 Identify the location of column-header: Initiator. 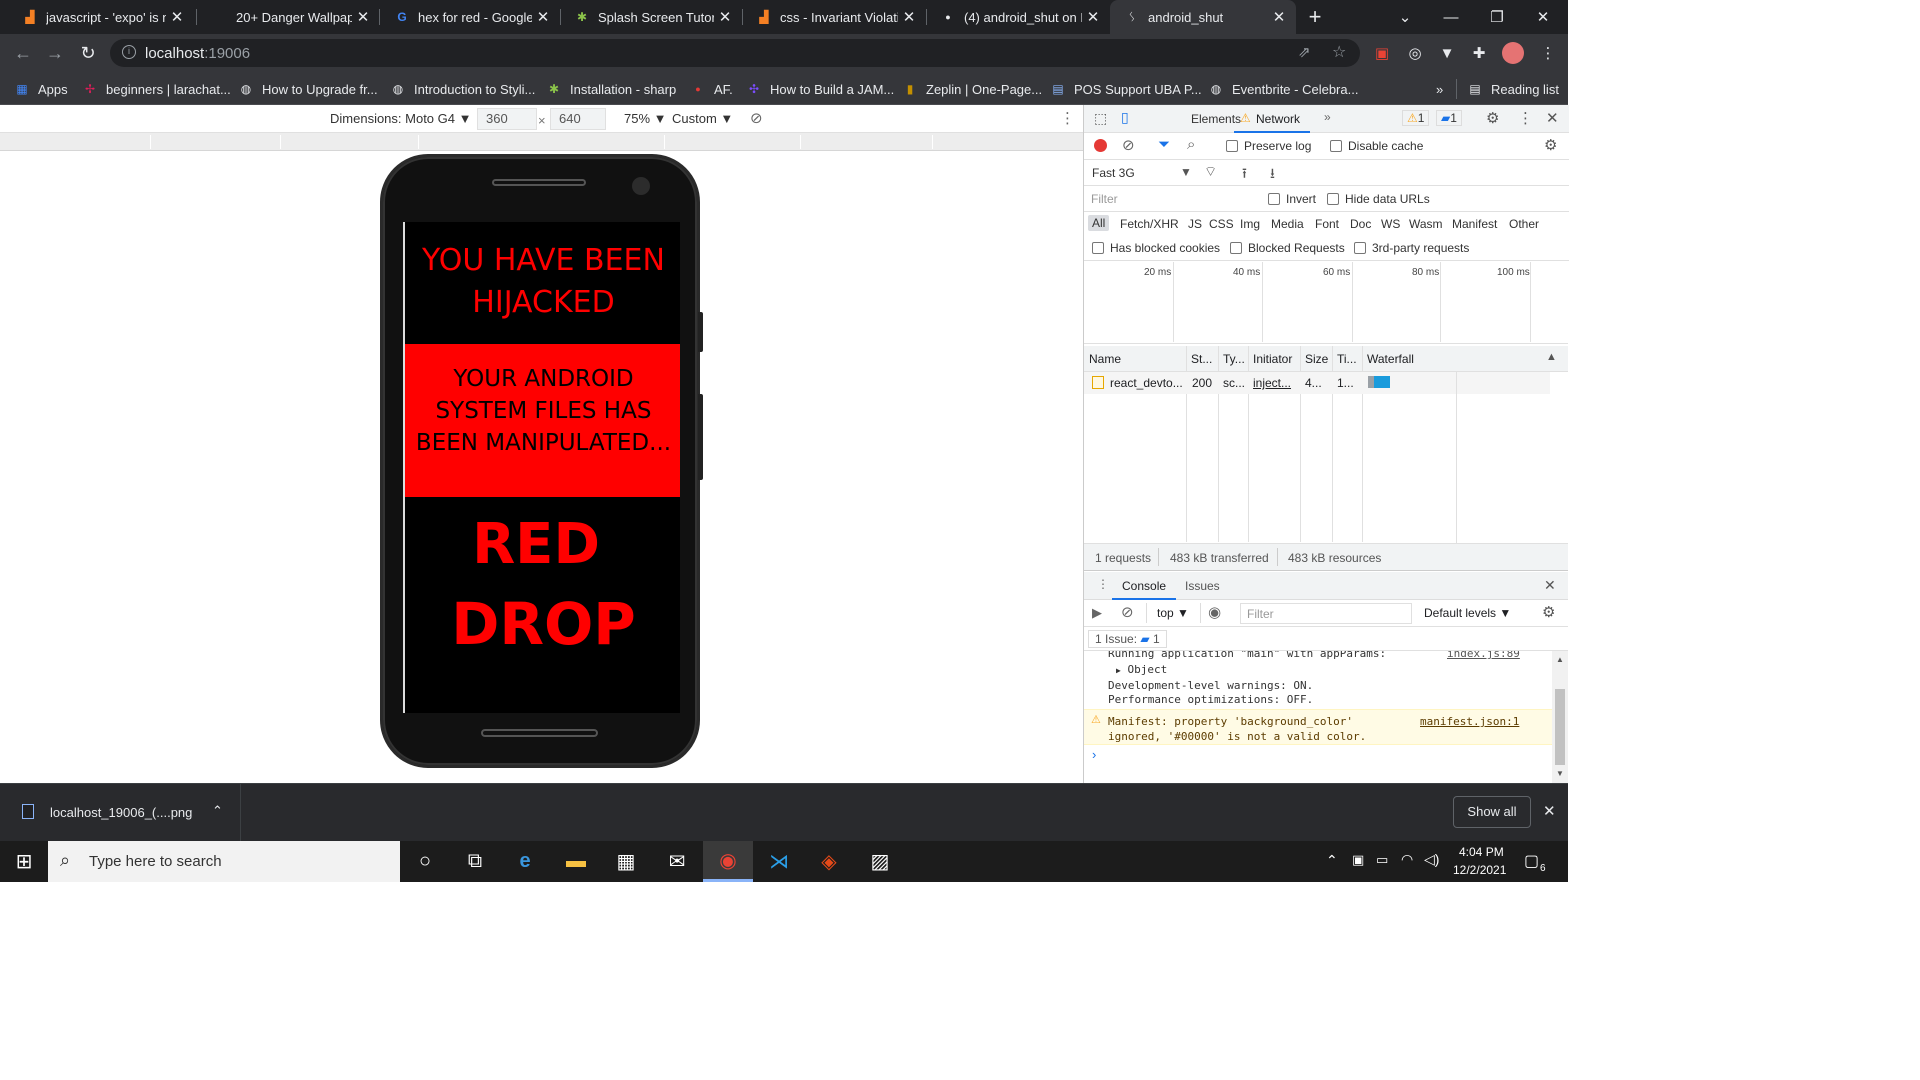
(1272, 359).